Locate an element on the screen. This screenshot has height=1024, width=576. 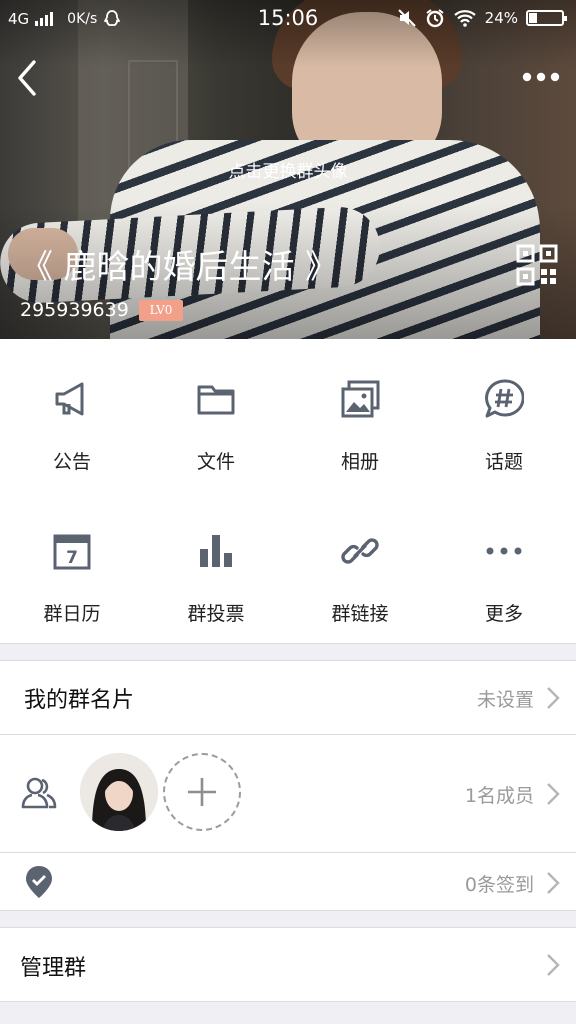
bottom-spacer is located at coordinates (288, 1013).